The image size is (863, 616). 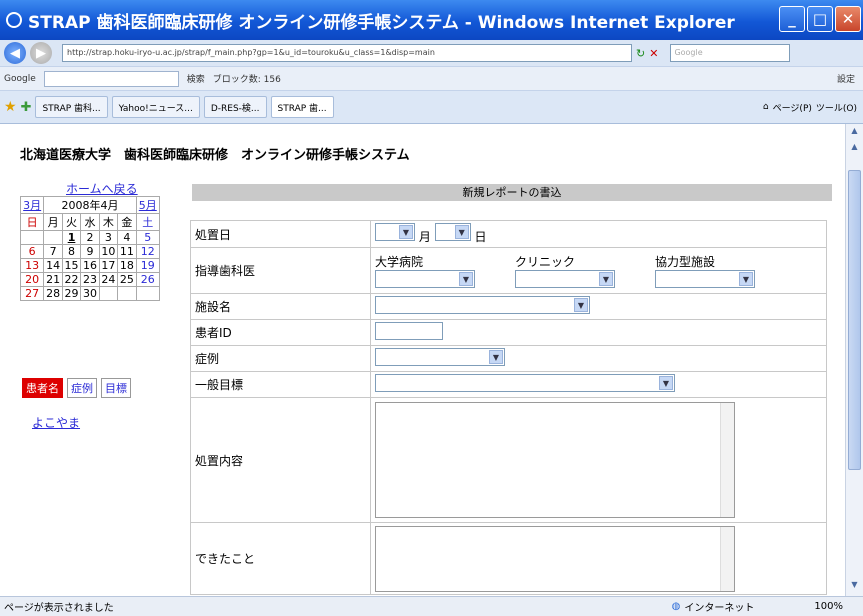 What do you see at coordinates (71, 237) in the screenshot?
I see `calendar-day: 1` at bounding box center [71, 237].